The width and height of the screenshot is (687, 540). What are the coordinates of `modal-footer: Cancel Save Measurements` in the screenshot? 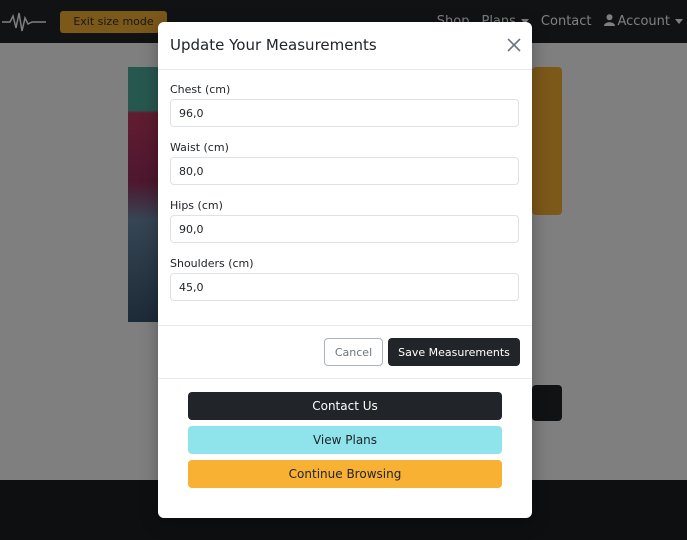 It's located at (345, 352).